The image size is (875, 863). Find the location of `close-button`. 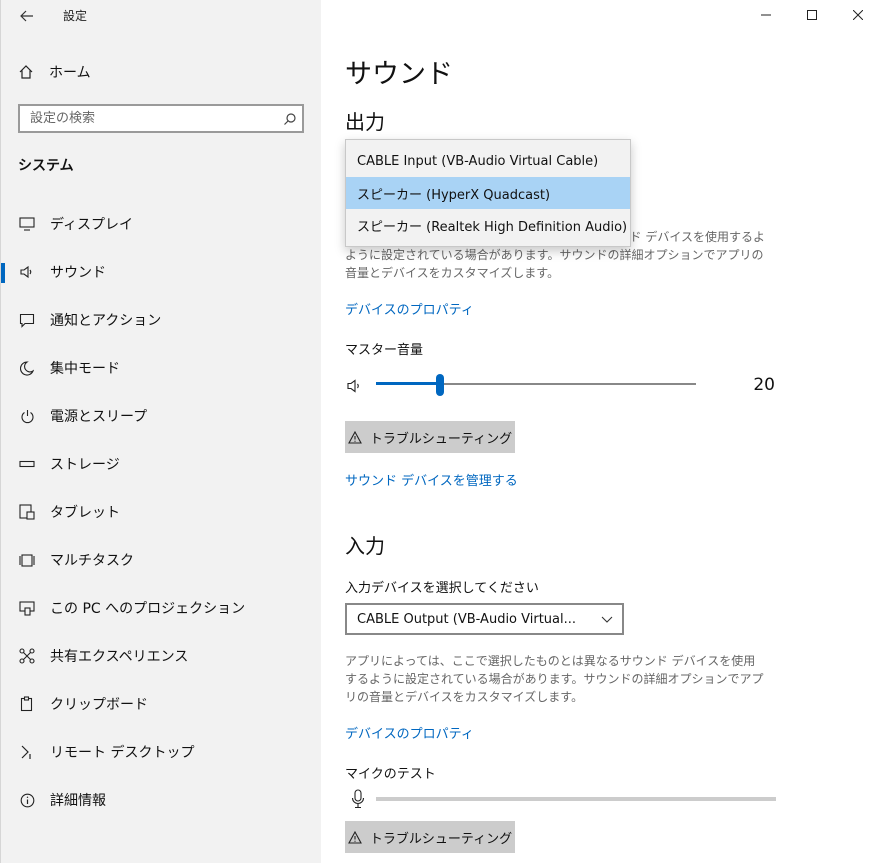

close-button is located at coordinates (855, 15).